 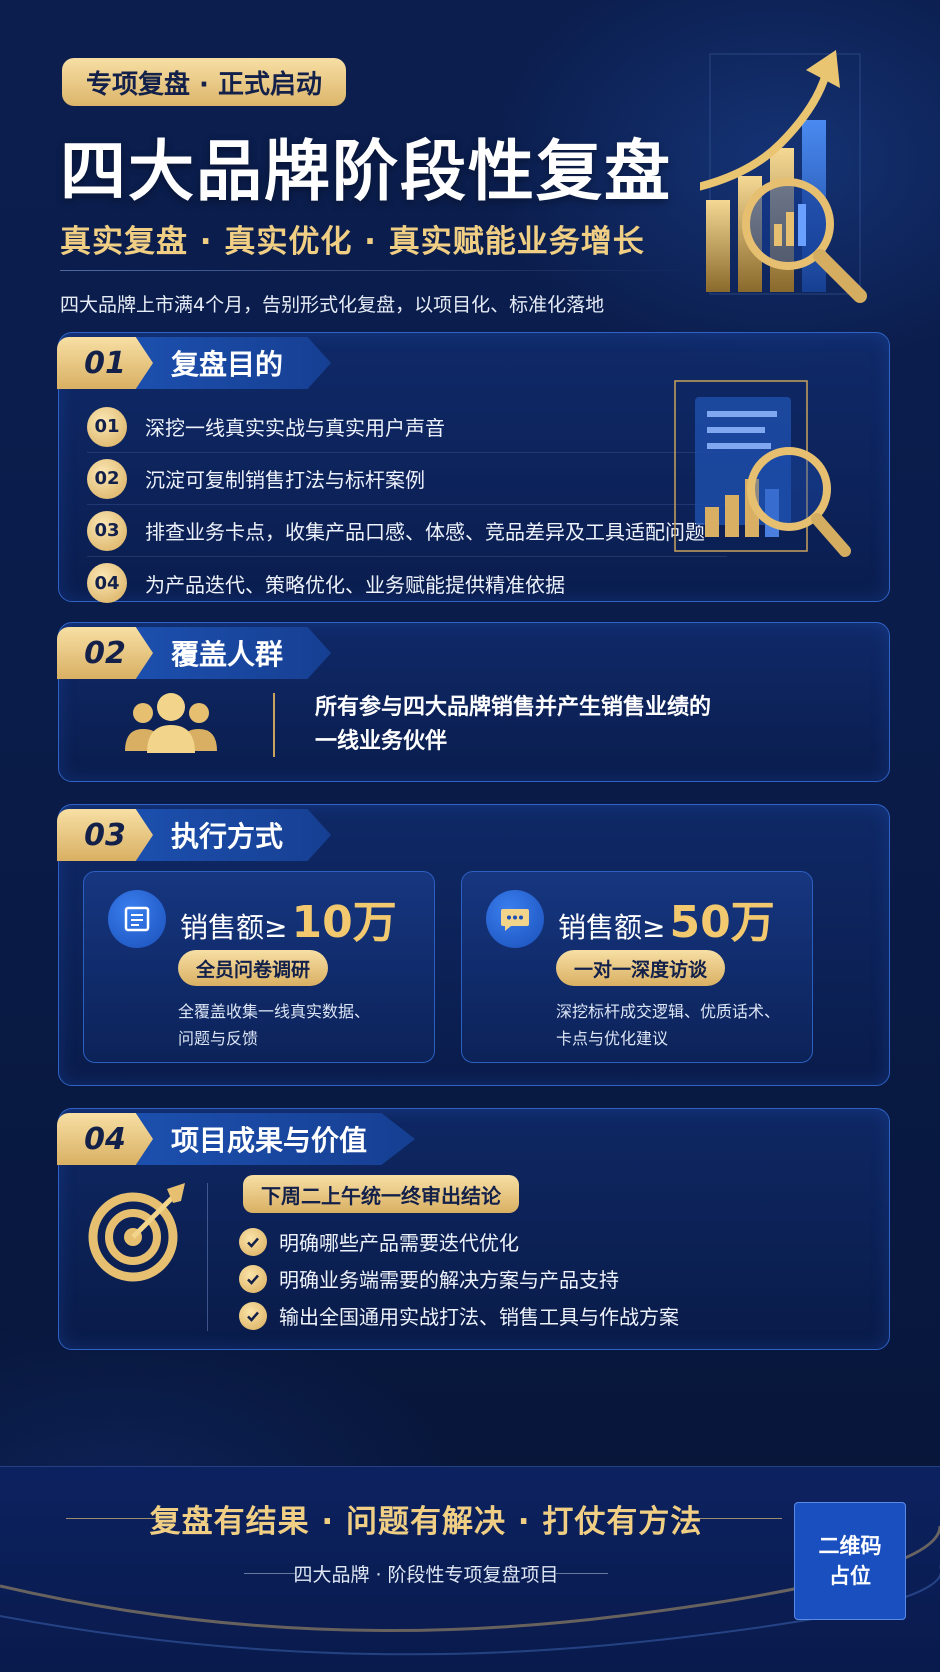 I want to click on number-badge: 01, so click(x=107, y=426).